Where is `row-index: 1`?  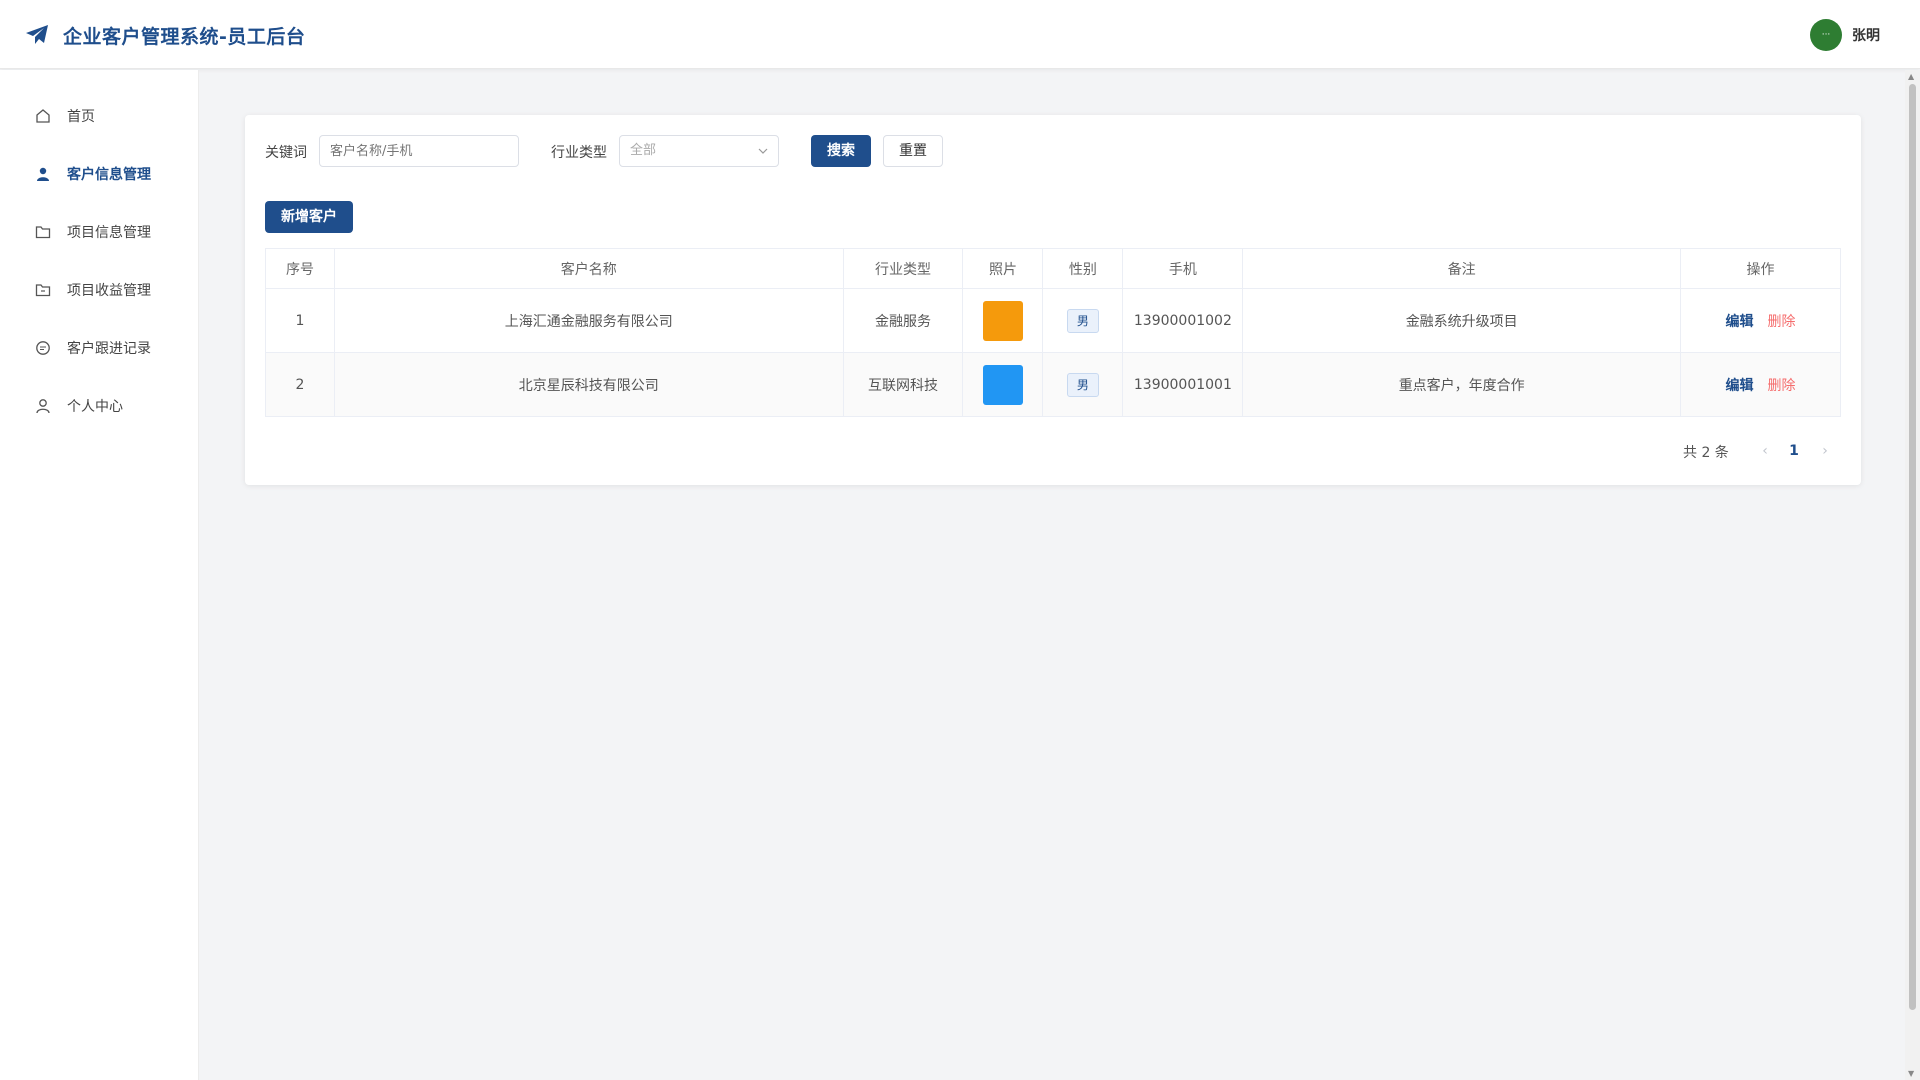
row-index: 1 is located at coordinates (300, 320).